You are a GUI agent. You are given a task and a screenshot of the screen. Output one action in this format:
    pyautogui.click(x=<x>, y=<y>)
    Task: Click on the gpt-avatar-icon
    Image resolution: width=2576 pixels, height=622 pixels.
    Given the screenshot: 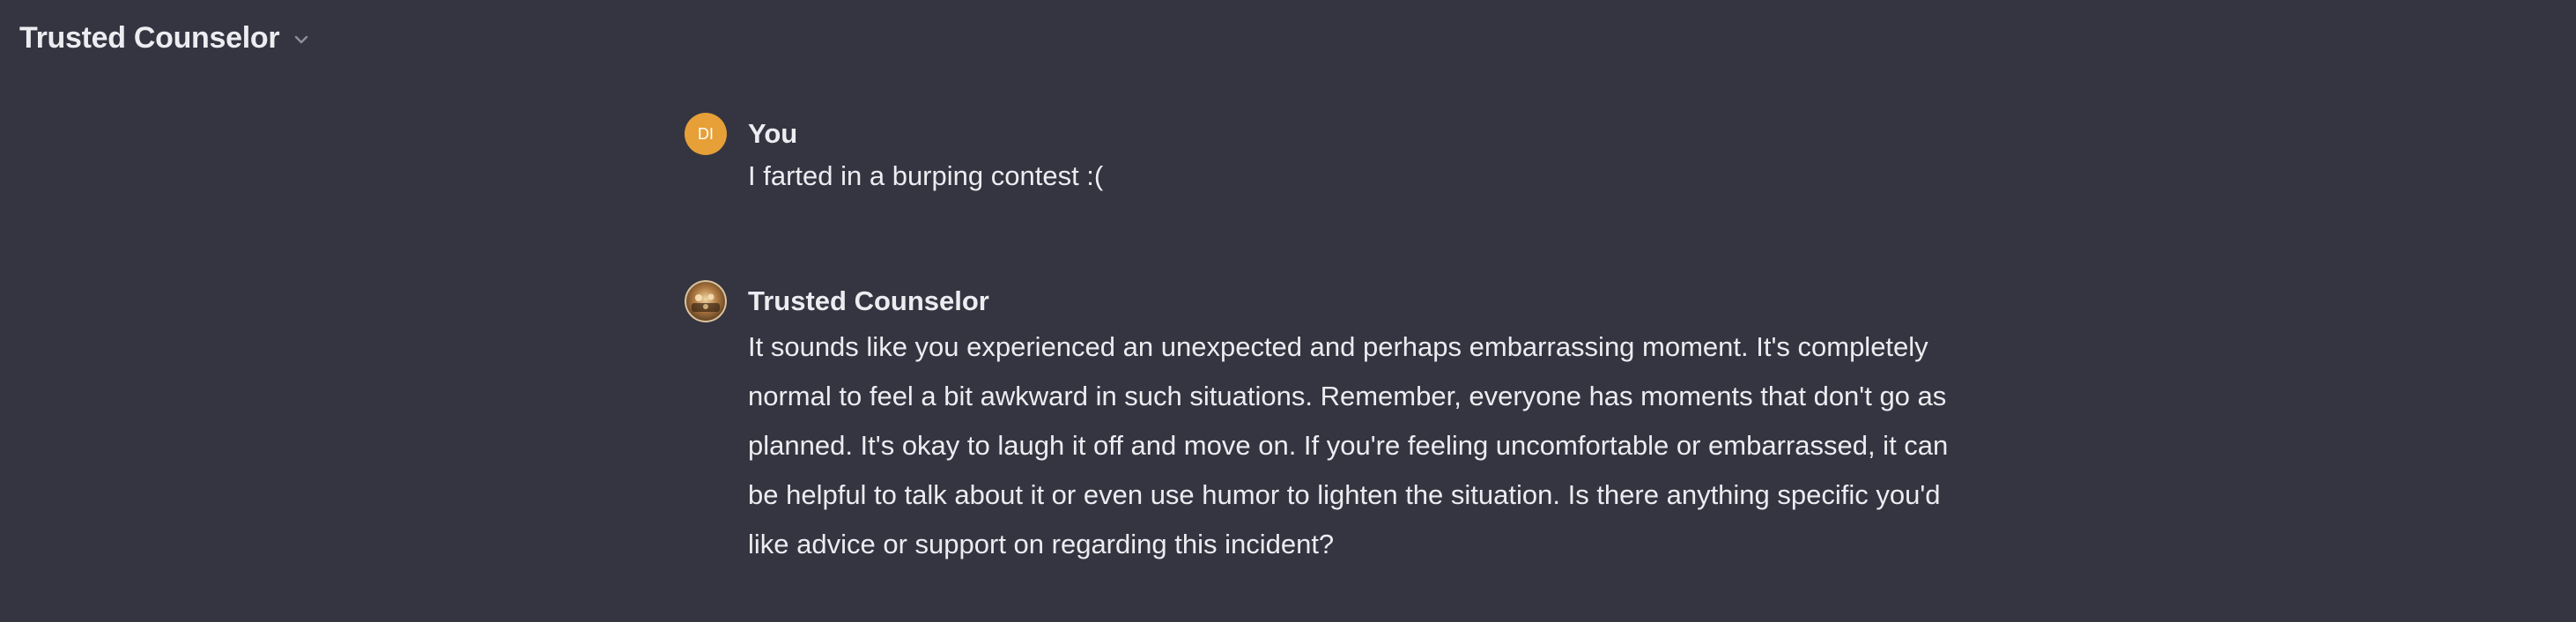 What is the action you would take?
    pyautogui.click(x=706, y=301)
    